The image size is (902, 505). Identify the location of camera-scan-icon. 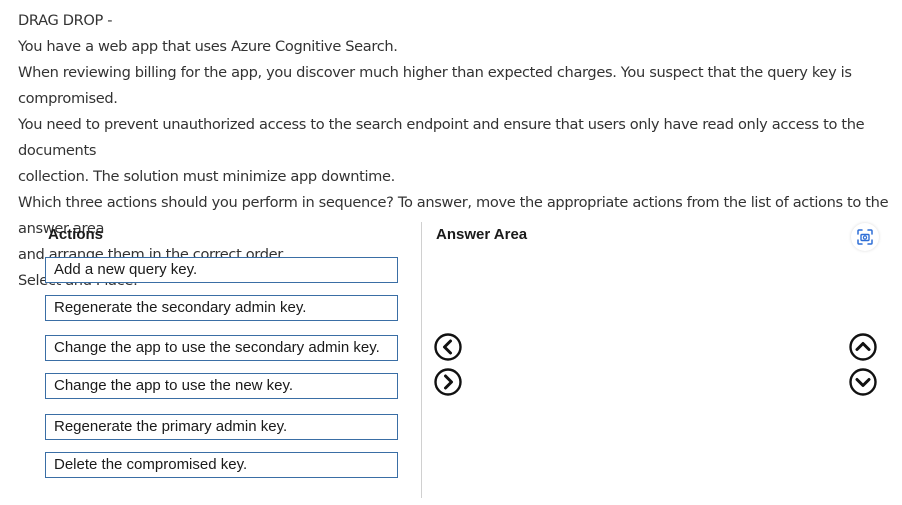
(865, 237).